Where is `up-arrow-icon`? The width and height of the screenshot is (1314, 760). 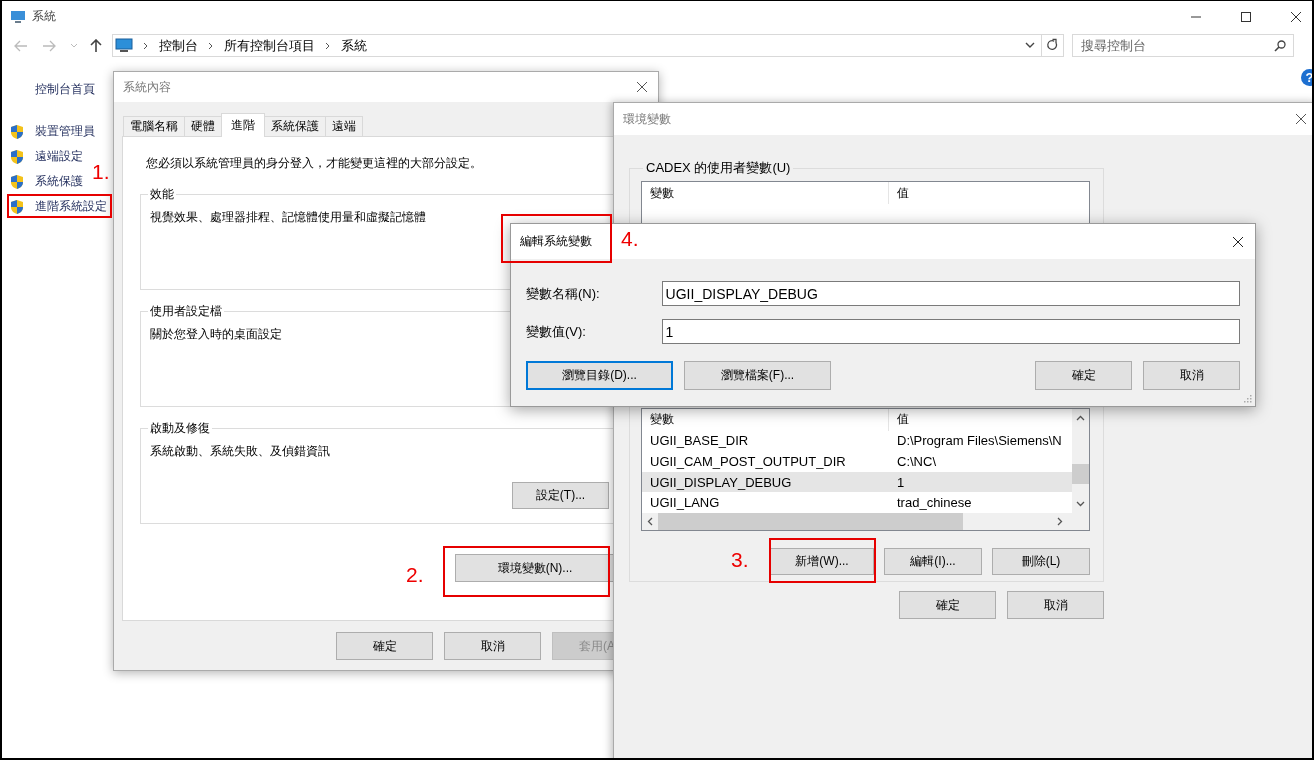 up-arrow-icon is located at coordinates (96, 45).